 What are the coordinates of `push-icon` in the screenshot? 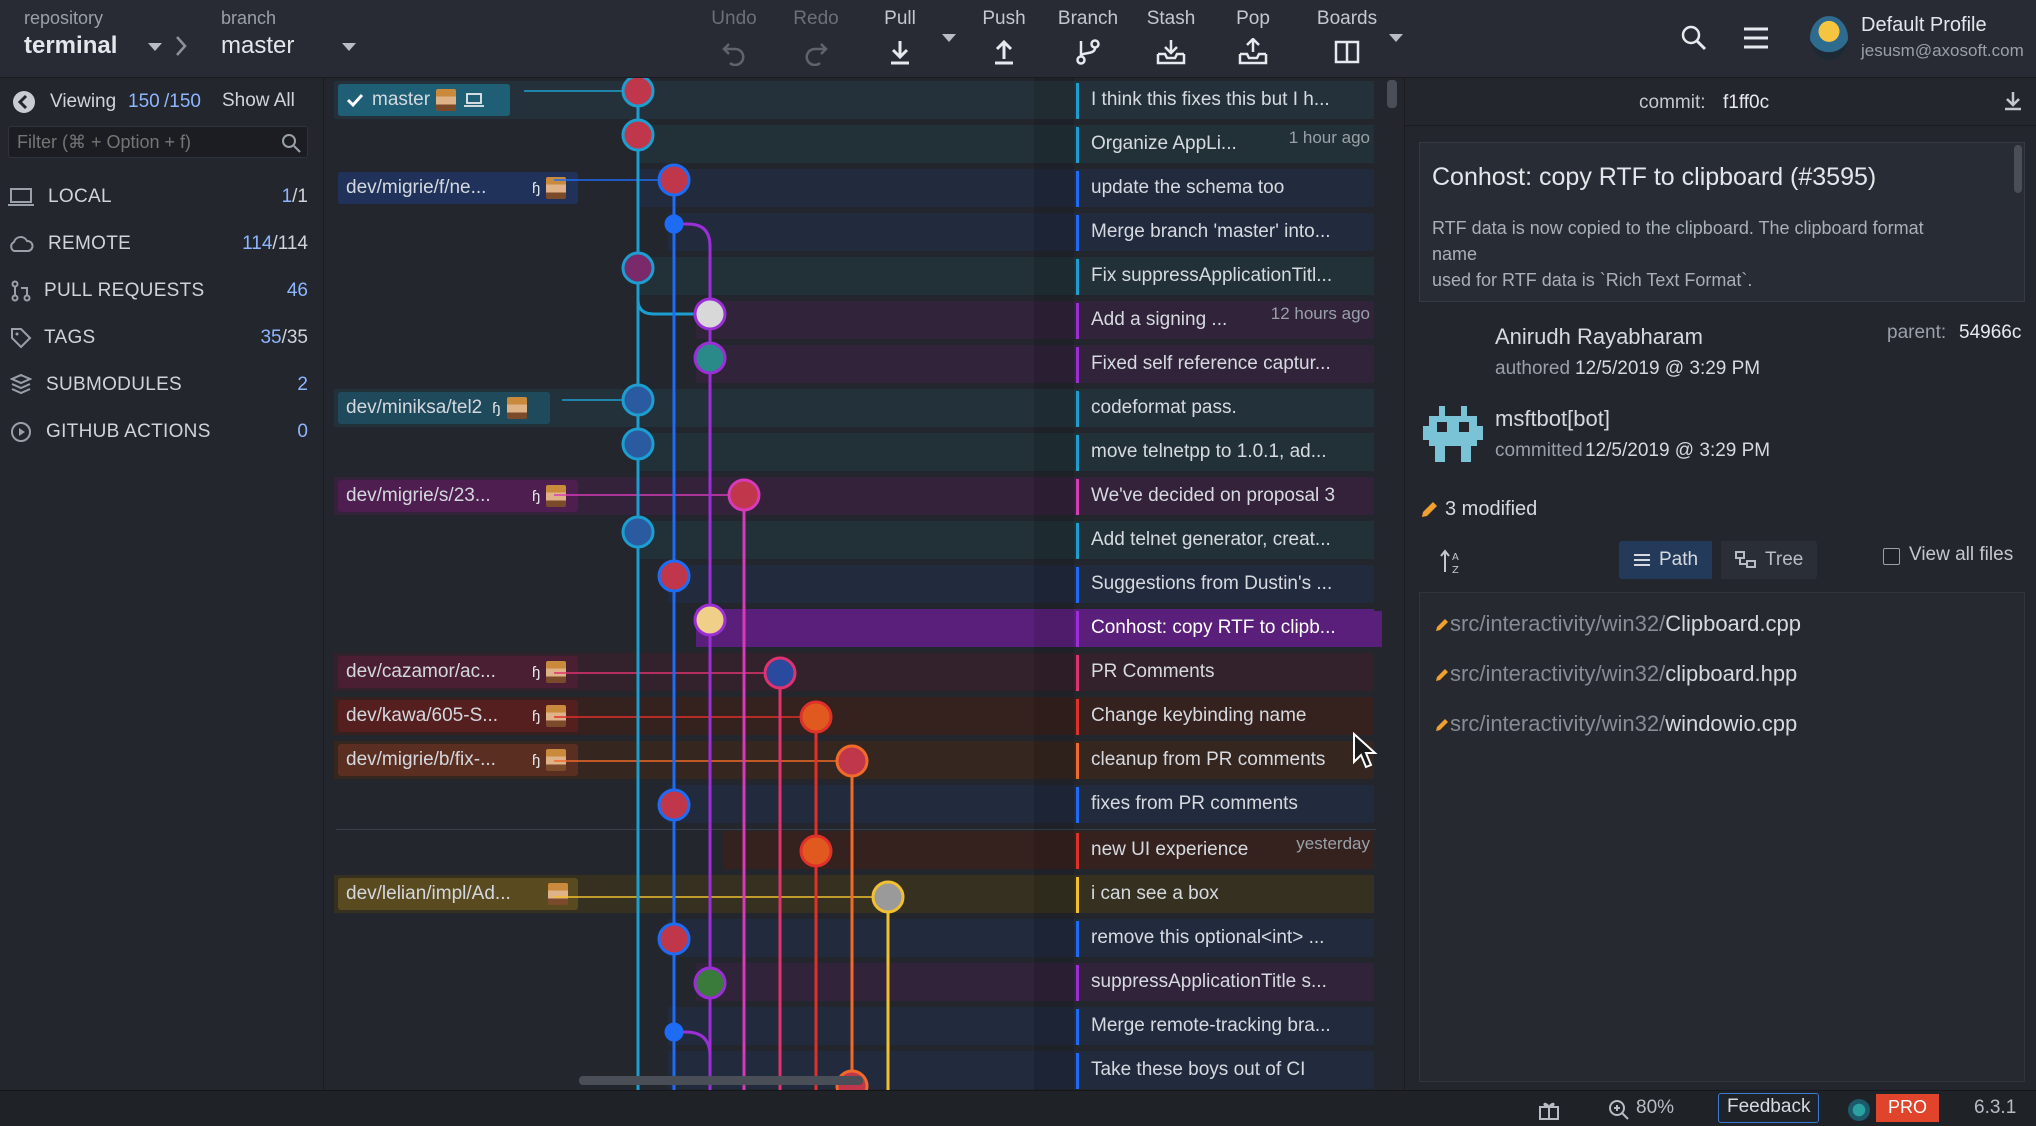 It's located at (1004, 52).